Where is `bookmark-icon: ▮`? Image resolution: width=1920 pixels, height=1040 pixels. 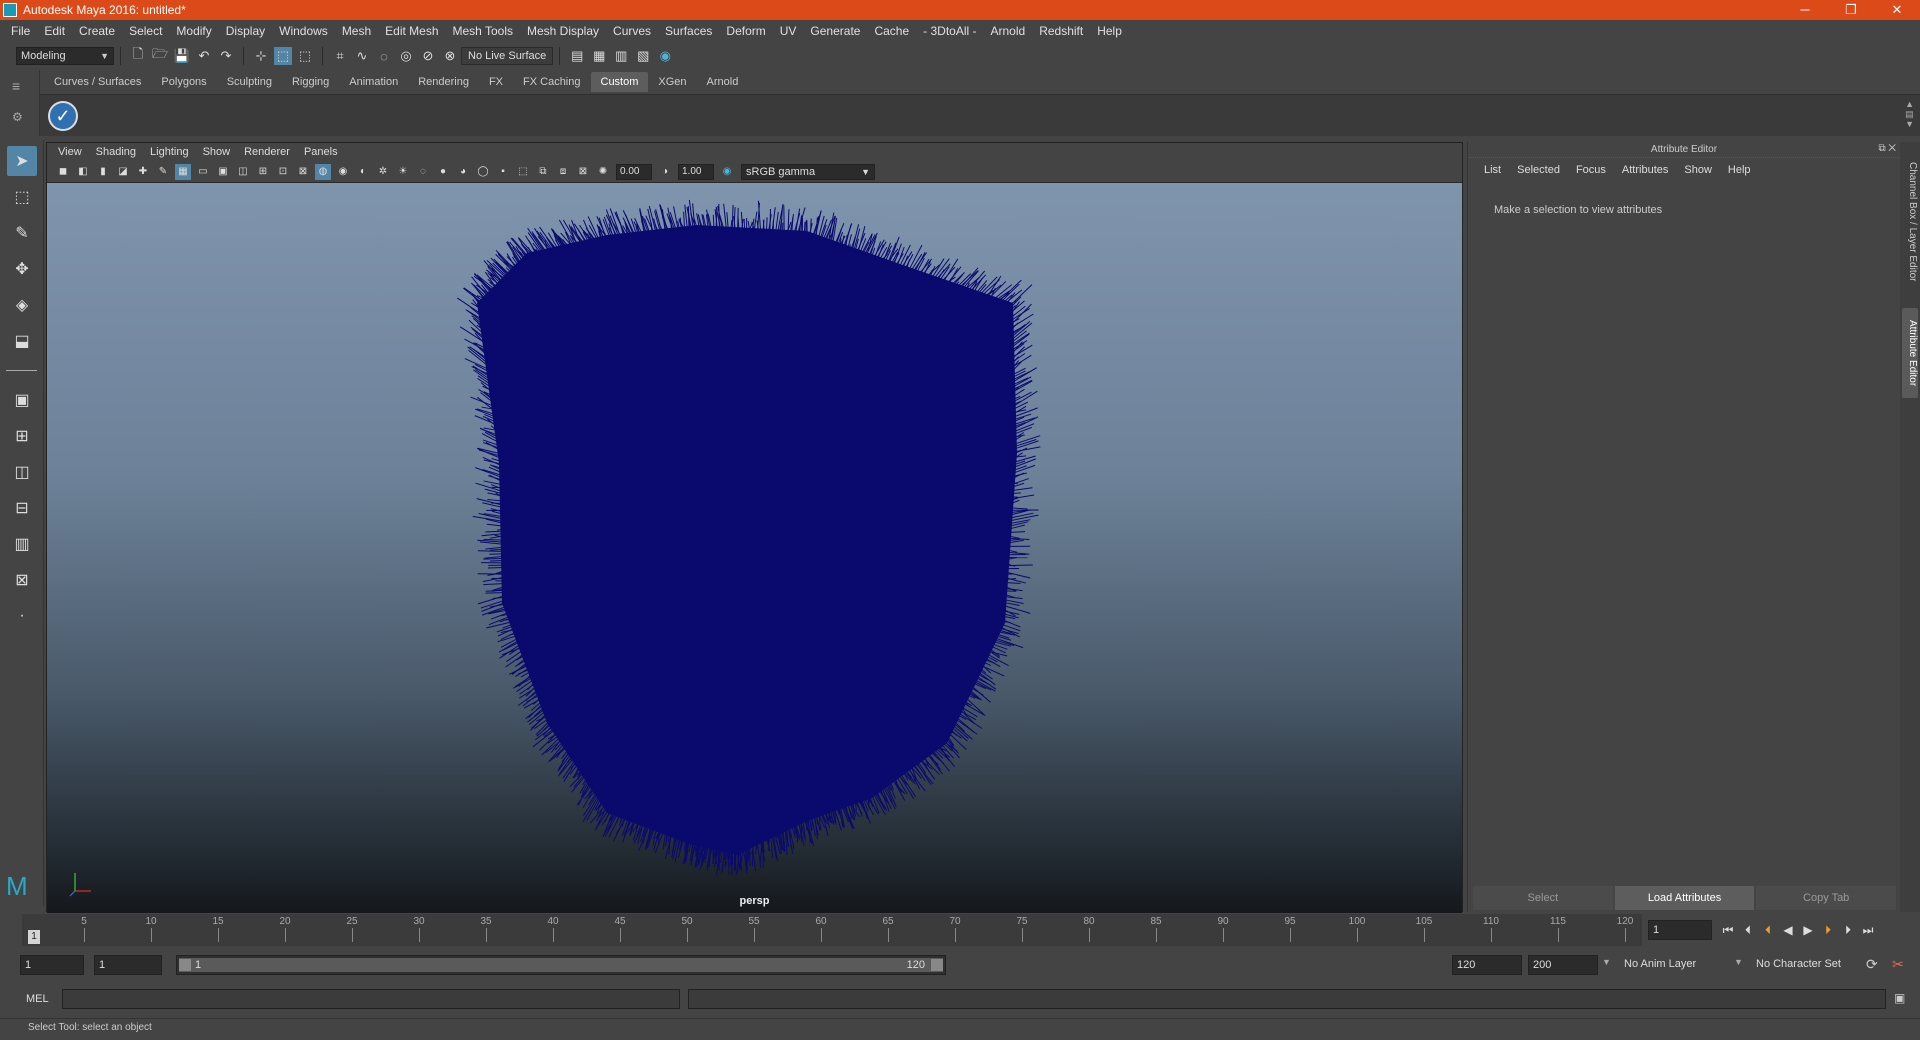
bookmark-icon: ▮ is located at coordinates (103, 172).